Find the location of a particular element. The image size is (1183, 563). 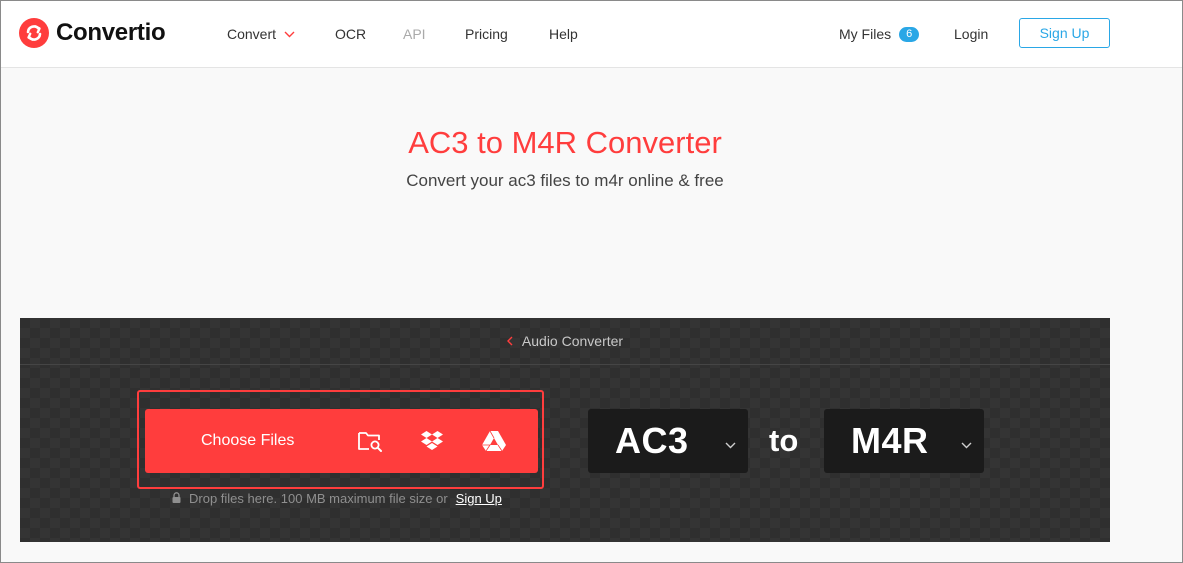

nav-pricing: Pricing is located at coordinates (486, 34).